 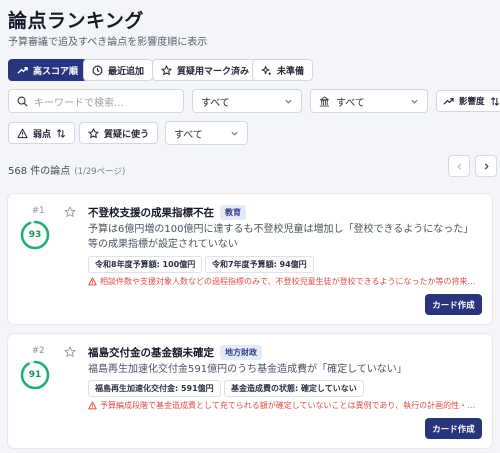 I want to click on rank-label: #1, so click(x=38, y=211).